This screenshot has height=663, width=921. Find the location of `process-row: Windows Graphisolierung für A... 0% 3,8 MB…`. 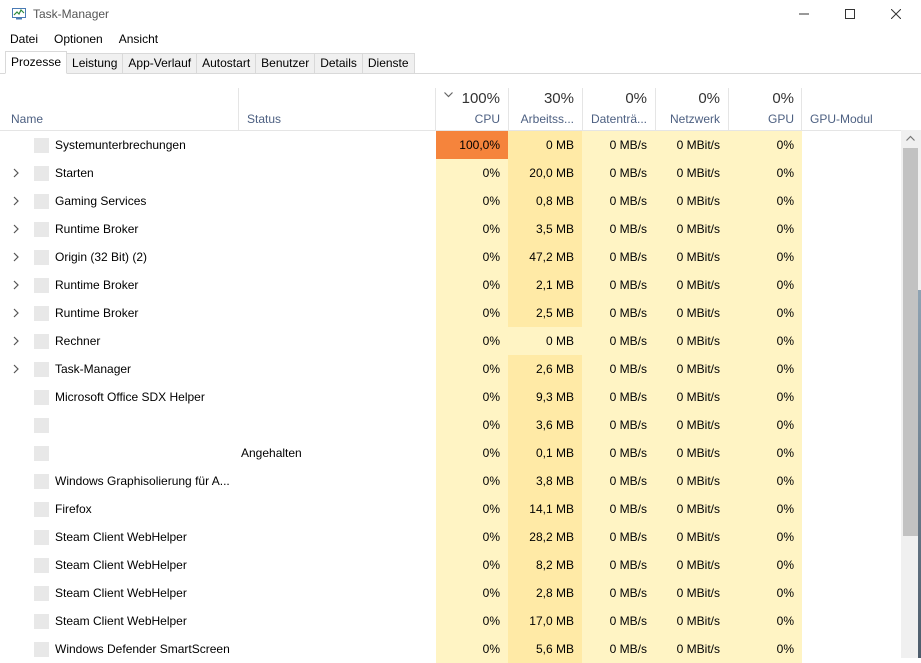

process-row: Windows Graphisolierung für A... 0% 3,8 MB… is located at coordinates (450, 481).